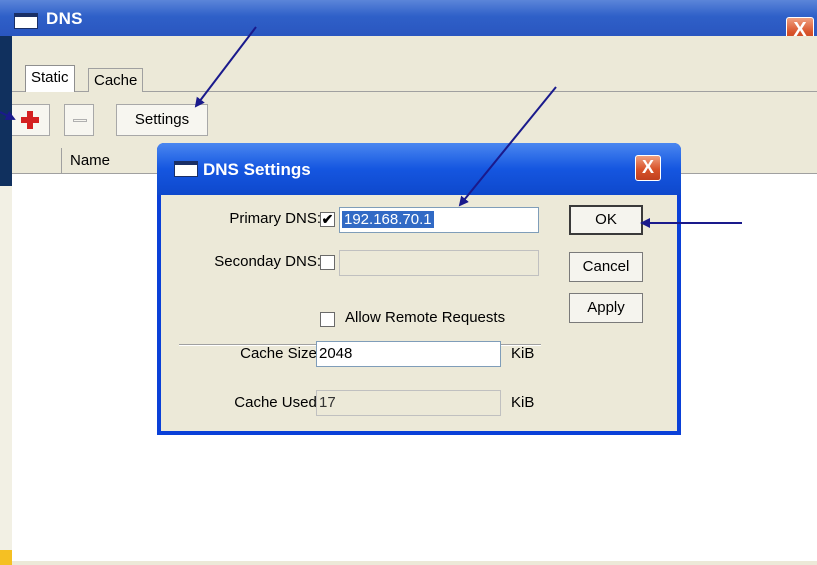 This screenshot has width=817, height=565. I want to click on allow-remote-label: Allow Remote Requests, so click(425, 317).